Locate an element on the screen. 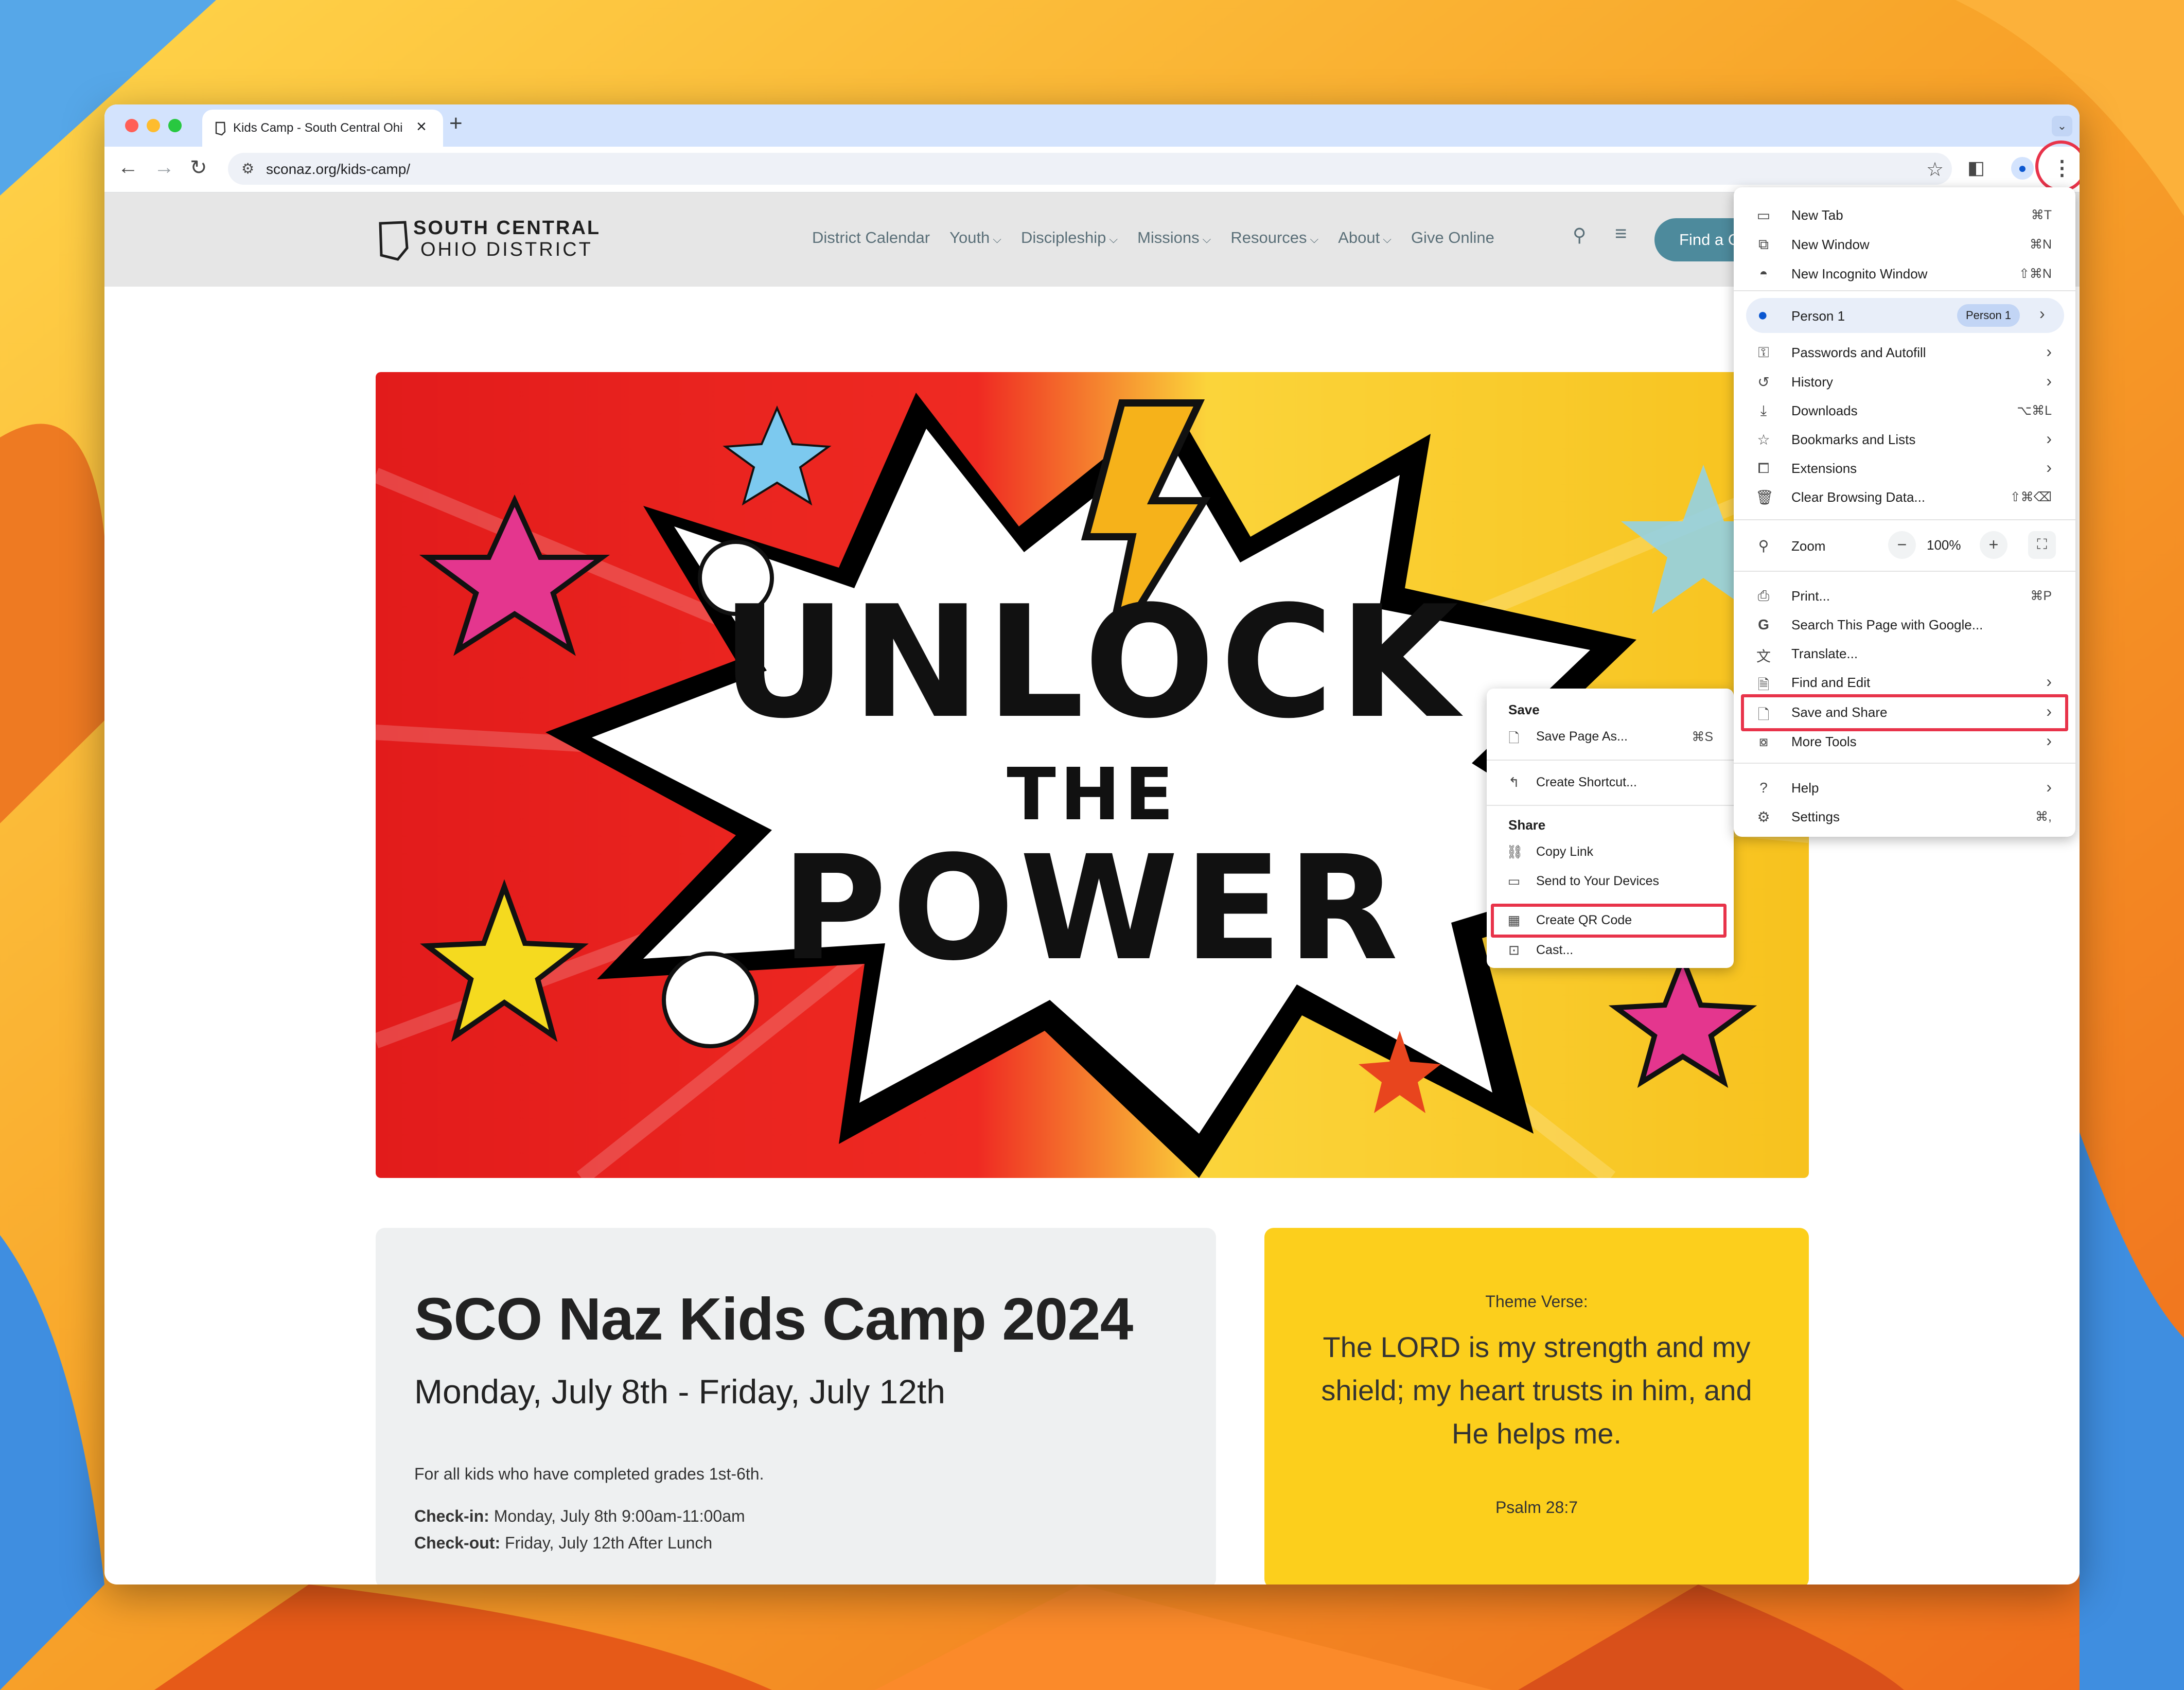 The width and height of the screenshot is (2184, 1690). side-panel-icon: ◧ is located at coordinates (1976, 168).